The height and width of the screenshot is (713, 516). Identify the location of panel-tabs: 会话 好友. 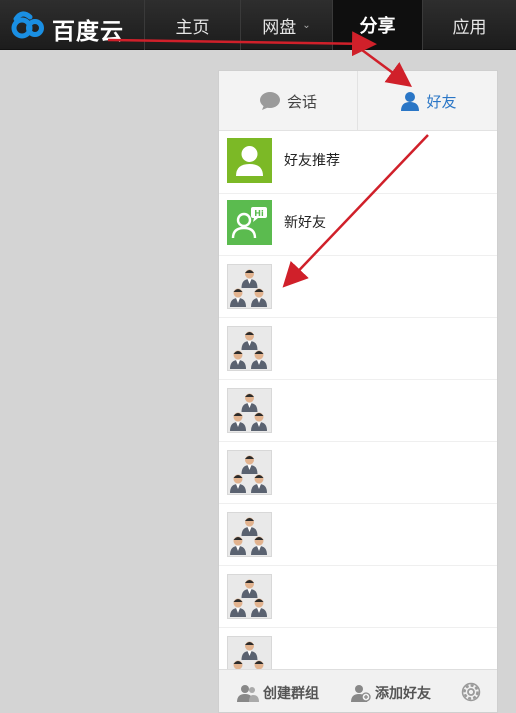
(358, 101).